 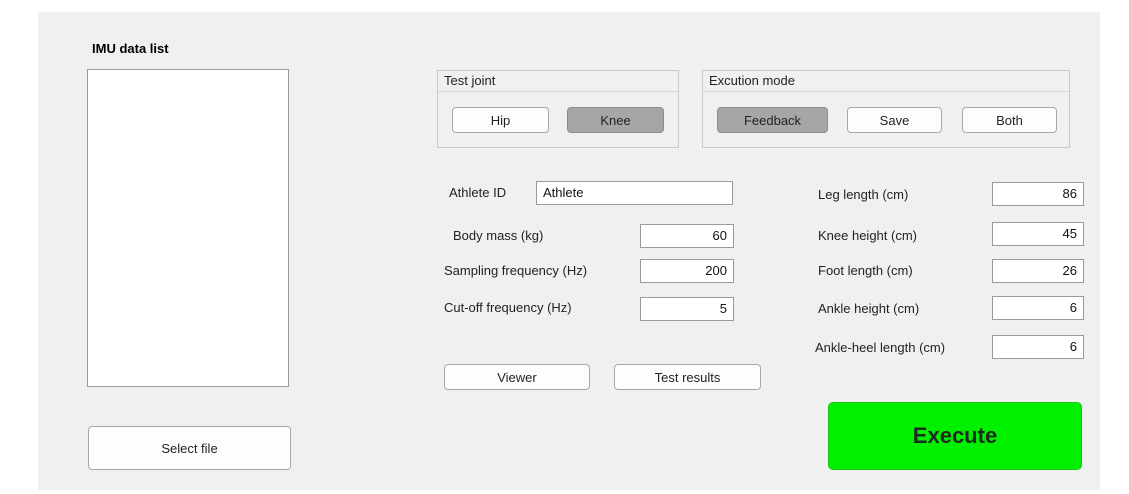 What do you see at coordinates (634, 193) in the screenshot?
I see `athlete-id-field: Athlete` at bounding box center [634, 193].